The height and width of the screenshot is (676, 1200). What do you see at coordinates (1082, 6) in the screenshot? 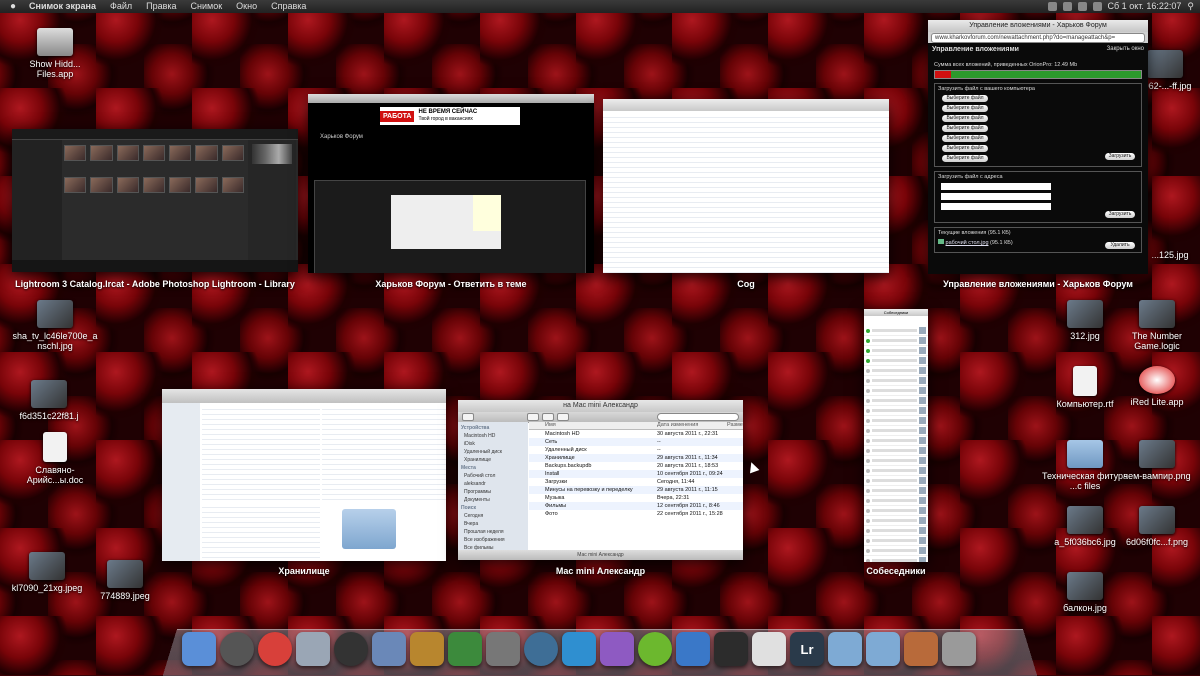
I see `volume-icon` at bounding box center [1082, 6].